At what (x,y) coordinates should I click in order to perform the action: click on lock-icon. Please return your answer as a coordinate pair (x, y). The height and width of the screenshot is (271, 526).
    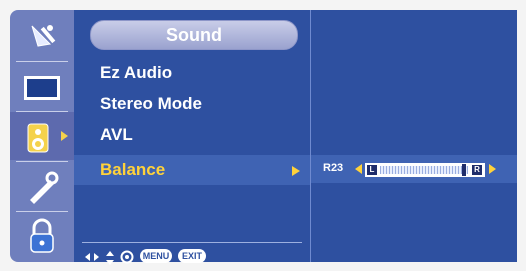
    Looking at the image, I should click on (42, 235).